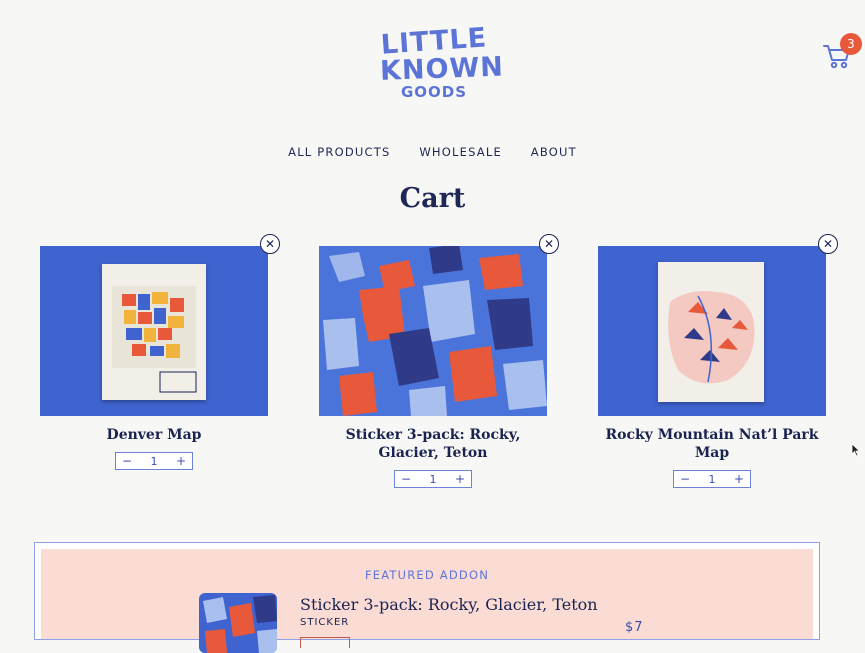 This screenshot has width=865, height=653. I want to click on addon-category: STICKER, so click(325, 622).